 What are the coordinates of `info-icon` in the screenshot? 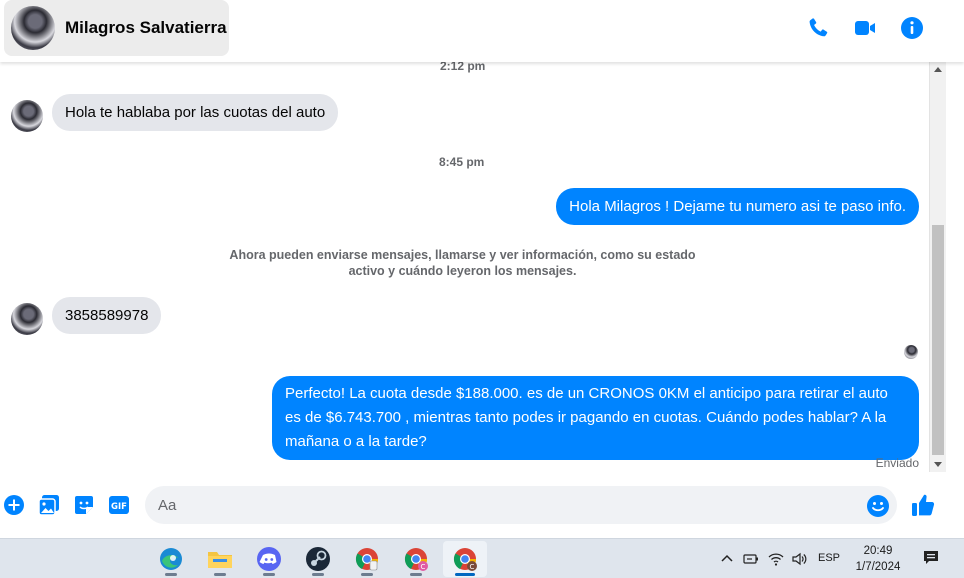 It's located at (912, 28).